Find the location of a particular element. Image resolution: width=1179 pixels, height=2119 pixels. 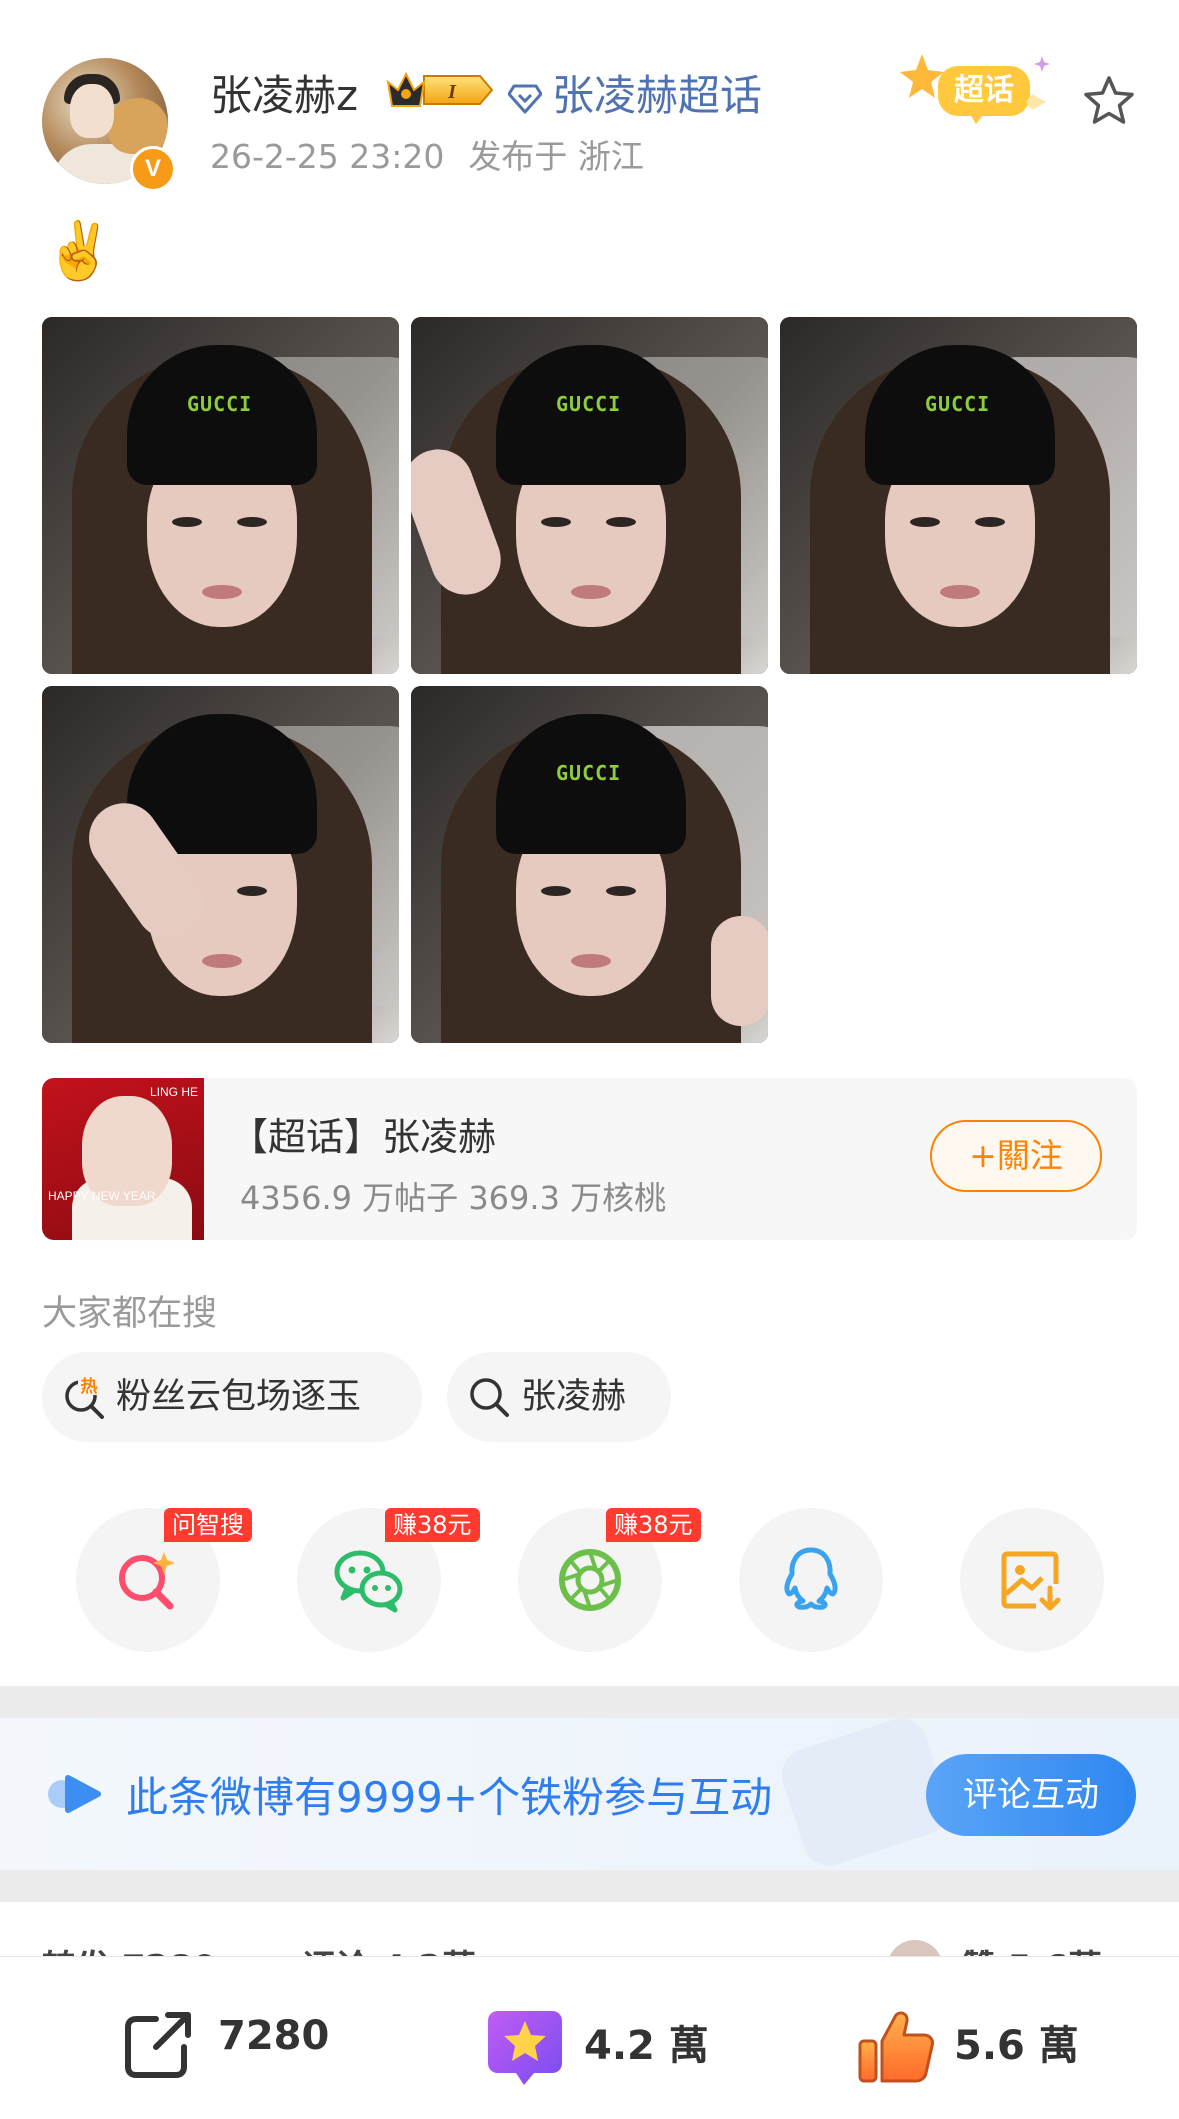

share-tag-ai-search: 问智搜 is located at coordinates (208, 1525).